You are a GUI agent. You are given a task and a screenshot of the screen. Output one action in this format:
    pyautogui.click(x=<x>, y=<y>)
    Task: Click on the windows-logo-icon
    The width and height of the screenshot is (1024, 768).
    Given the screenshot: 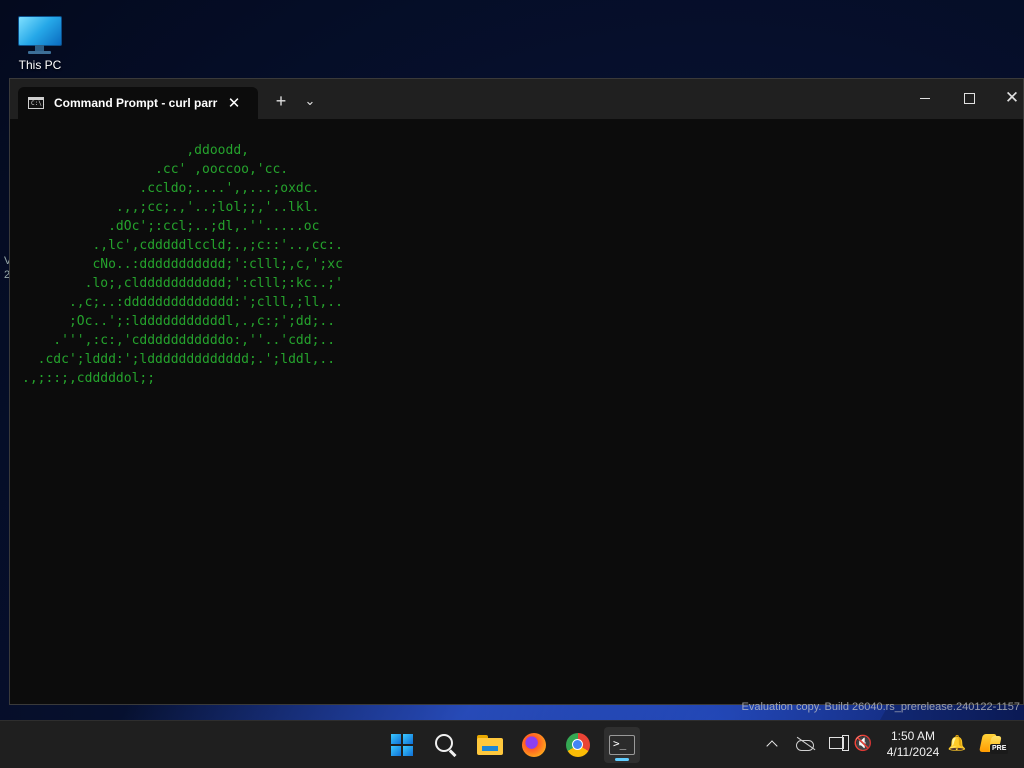 What is the action you would take?
    pyautogui.click(x=402, y=745)
    